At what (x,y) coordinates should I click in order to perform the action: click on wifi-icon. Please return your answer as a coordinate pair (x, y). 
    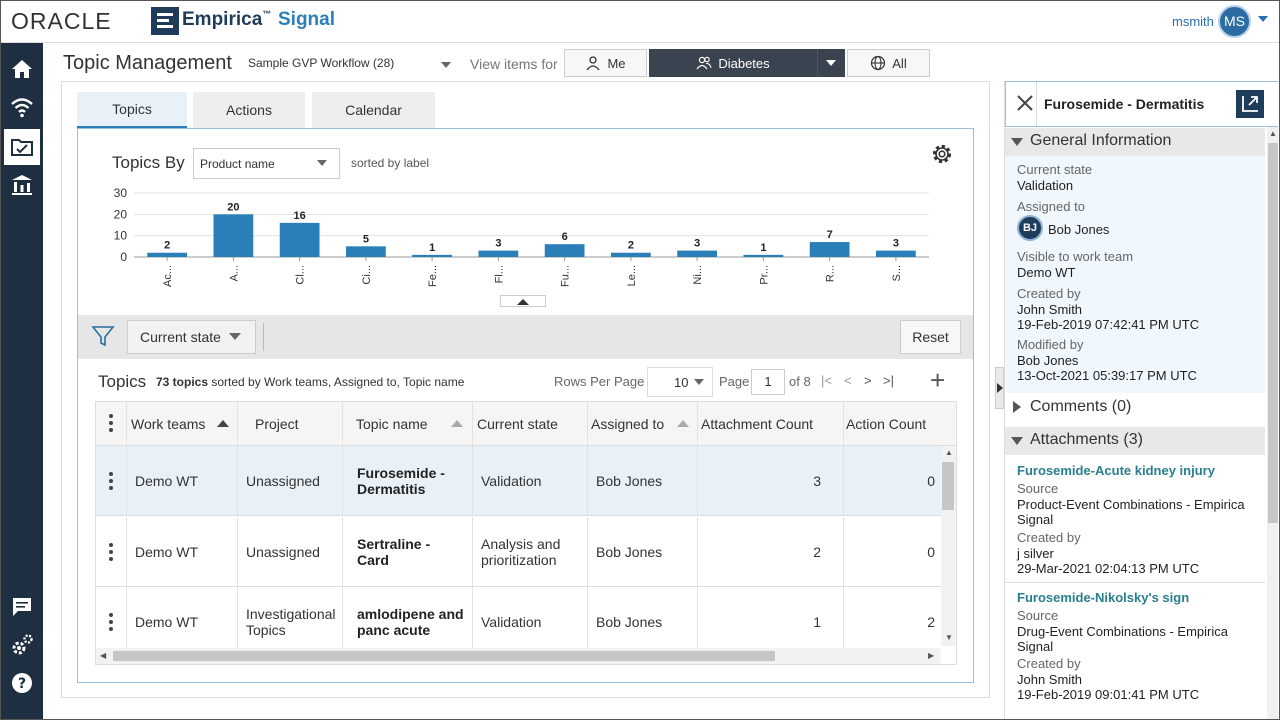
    Looking at the image, I should click on (22, 108).